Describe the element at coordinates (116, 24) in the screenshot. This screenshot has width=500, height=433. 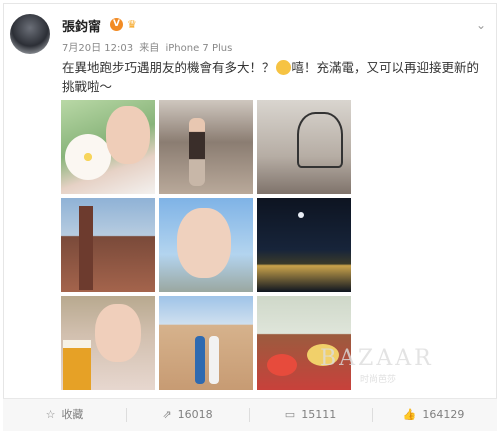
I see `verified-icon: V` at that location.